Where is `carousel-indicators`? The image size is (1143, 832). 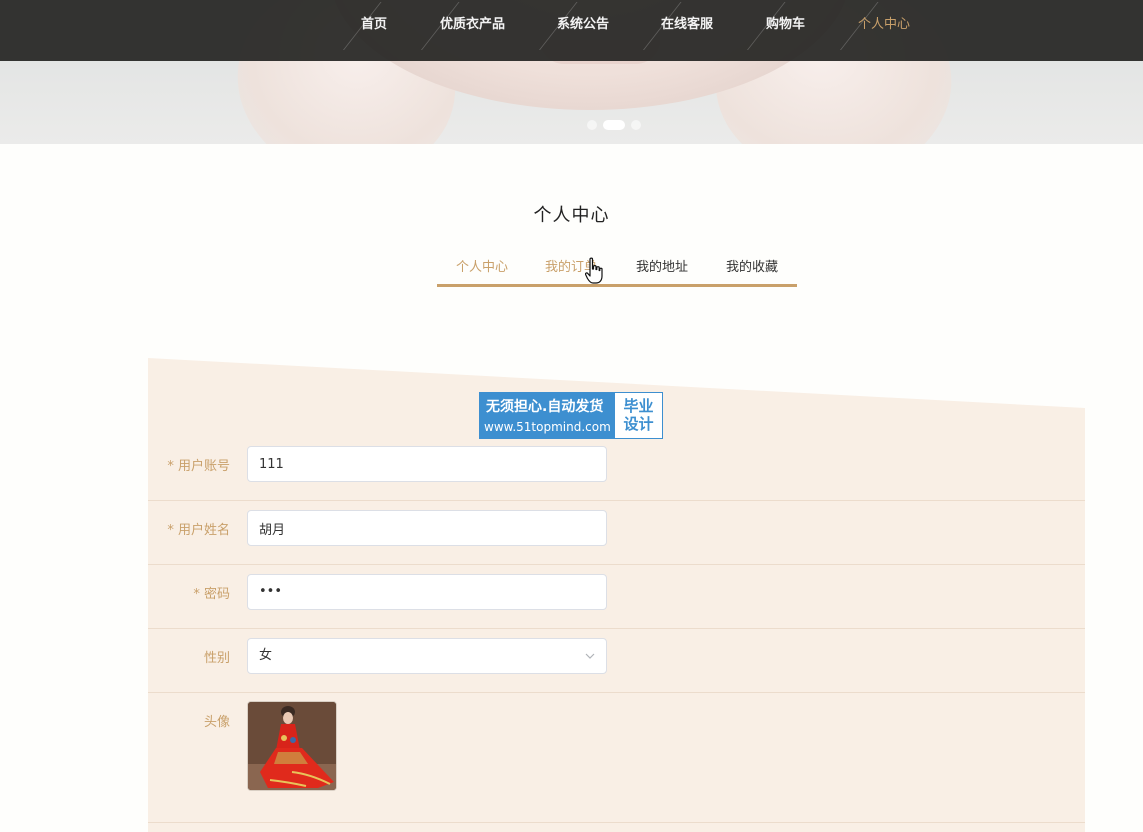 carousel-indicators is located at coordinates (614, 125).